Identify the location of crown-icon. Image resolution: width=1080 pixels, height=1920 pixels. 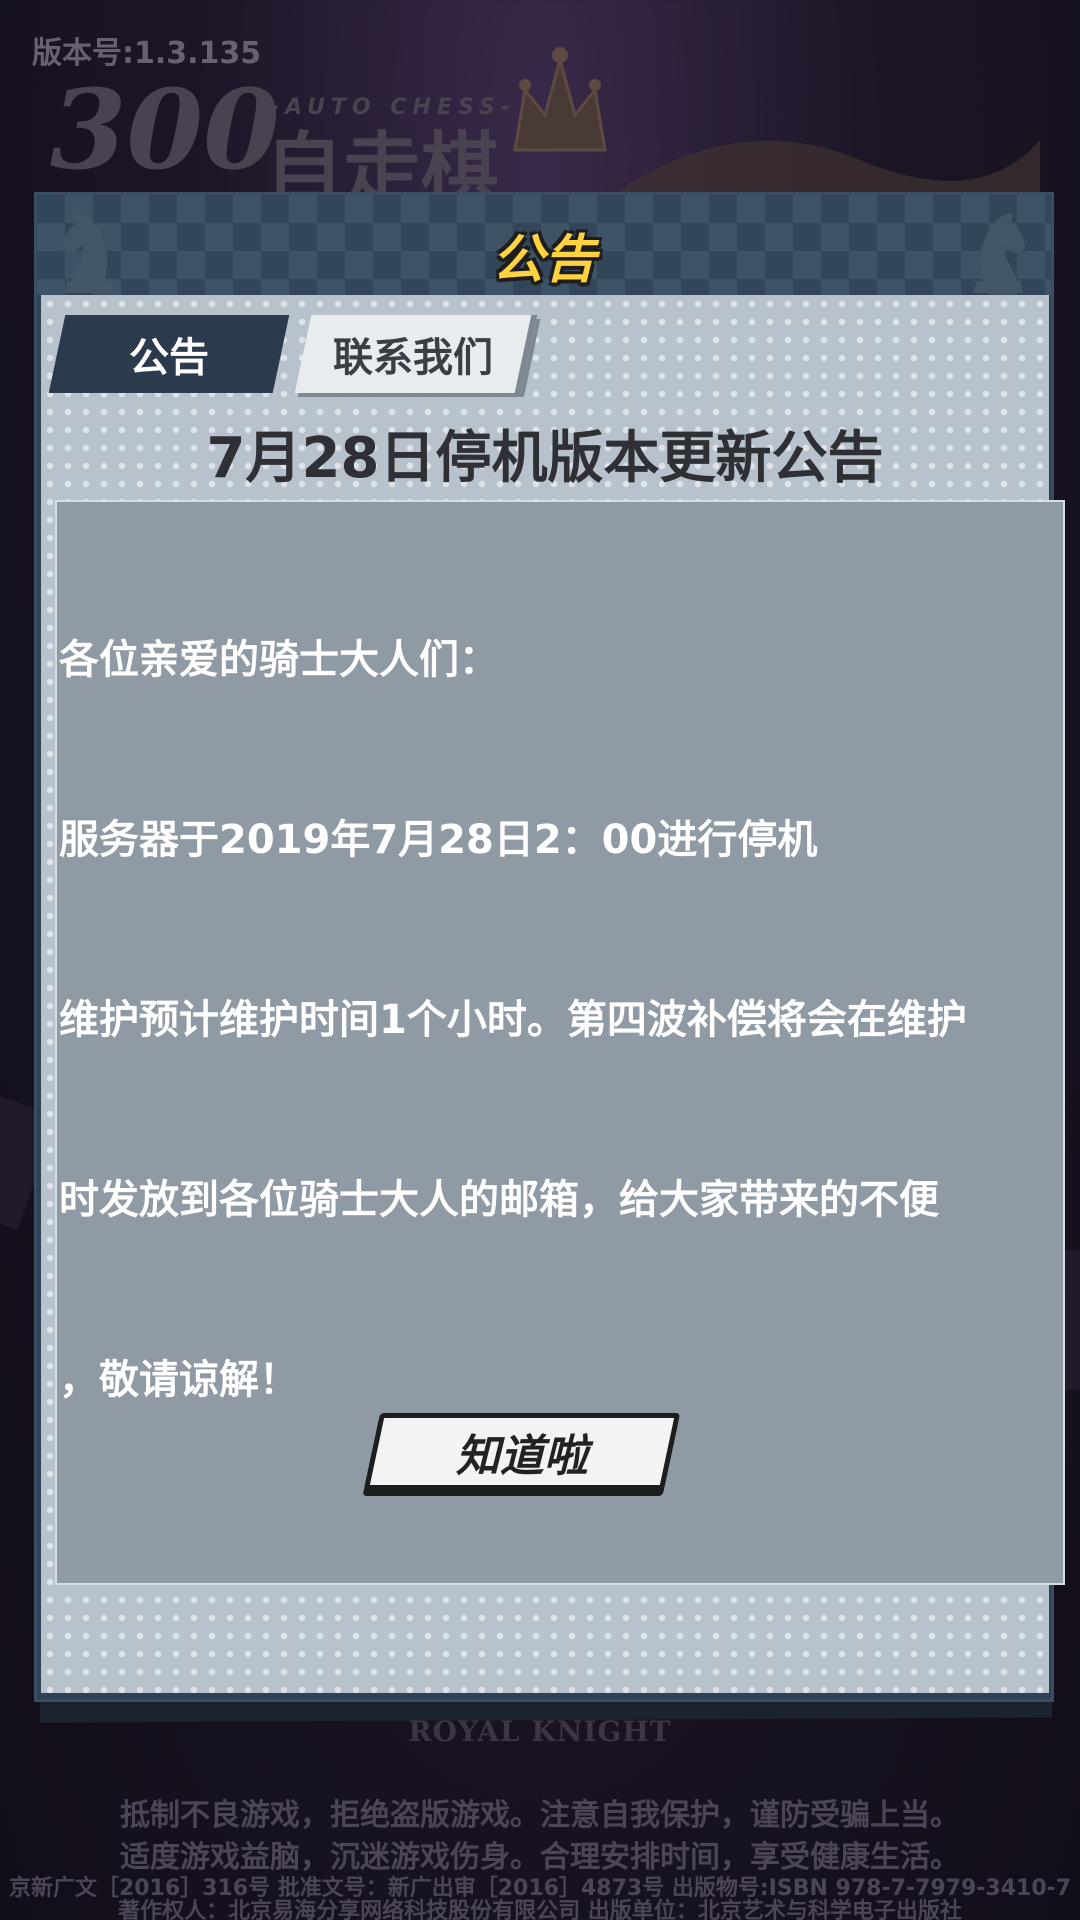
(560, 99).